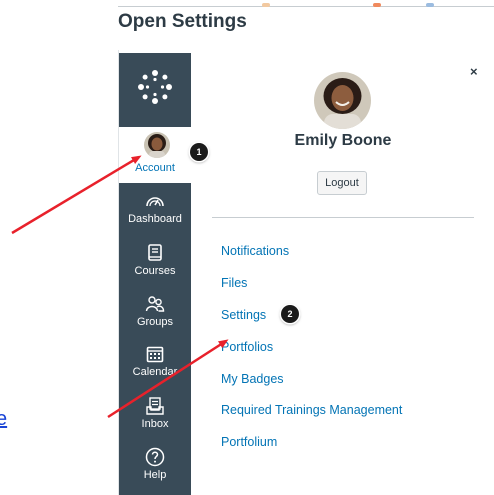 The width and height of the screenshot is (494, 495). I want to click on courses-icon, so click(155, 252).